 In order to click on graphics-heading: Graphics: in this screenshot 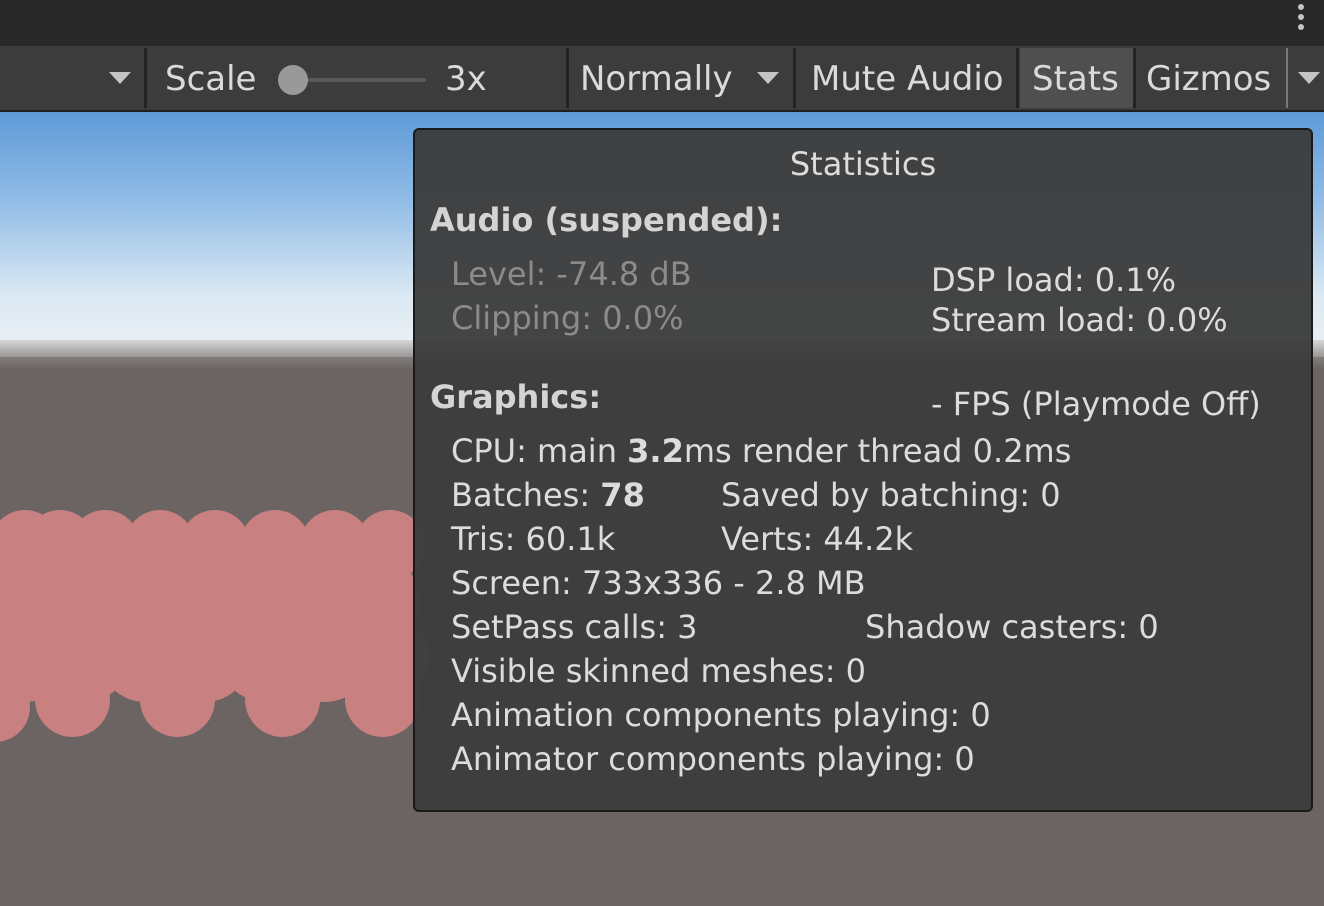, I will do `click(516, 397)`.